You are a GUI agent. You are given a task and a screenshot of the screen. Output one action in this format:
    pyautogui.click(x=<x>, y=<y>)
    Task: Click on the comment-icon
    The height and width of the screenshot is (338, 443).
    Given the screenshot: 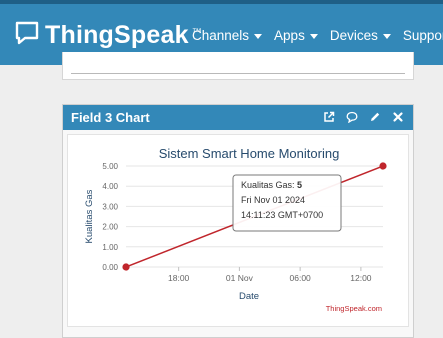 What is the action you would take?
    pyautogui.click(x=352, y=117)
    